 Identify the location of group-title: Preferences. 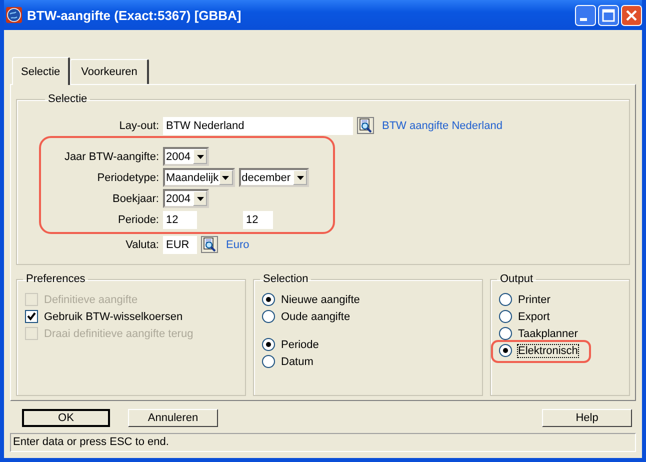
(55, 279).